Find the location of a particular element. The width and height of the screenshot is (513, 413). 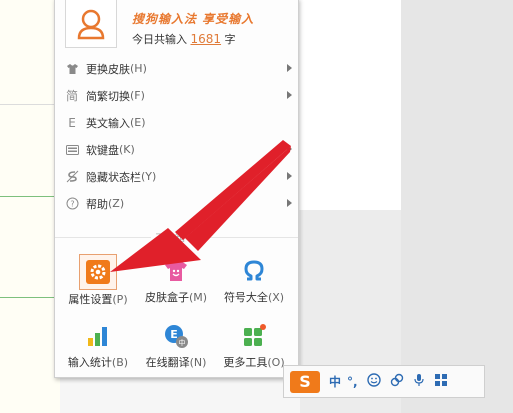

emoji-icon is located at coordinates (373, 381).